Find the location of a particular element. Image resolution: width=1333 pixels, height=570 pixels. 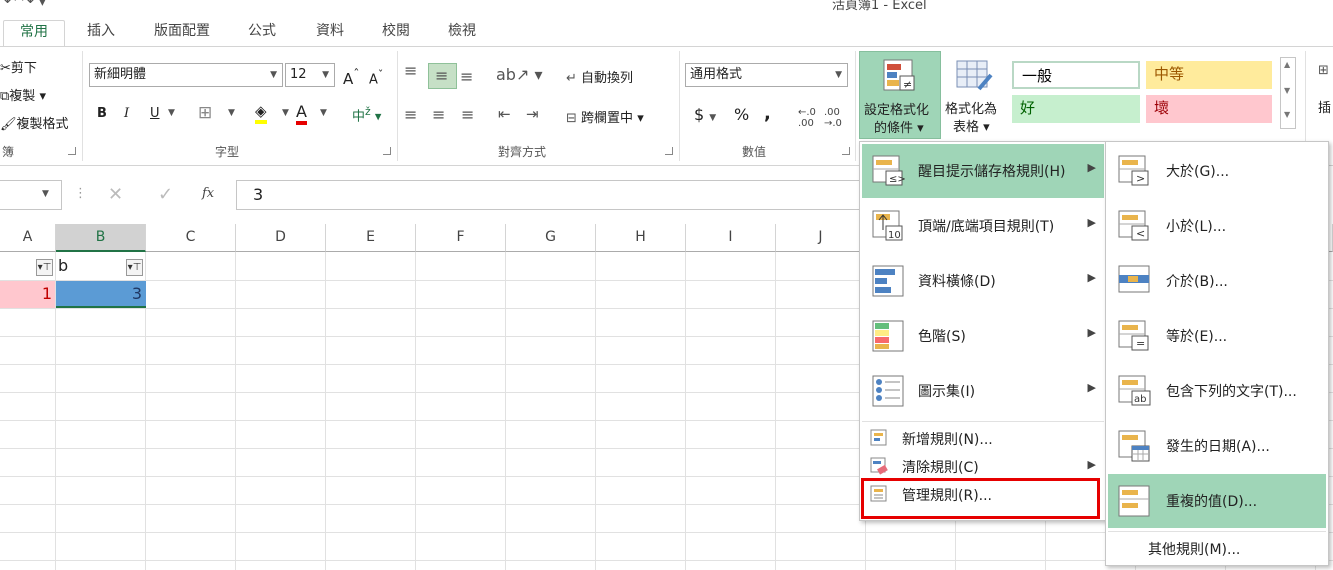

italic-button: I is located at coordinates (126, 113).